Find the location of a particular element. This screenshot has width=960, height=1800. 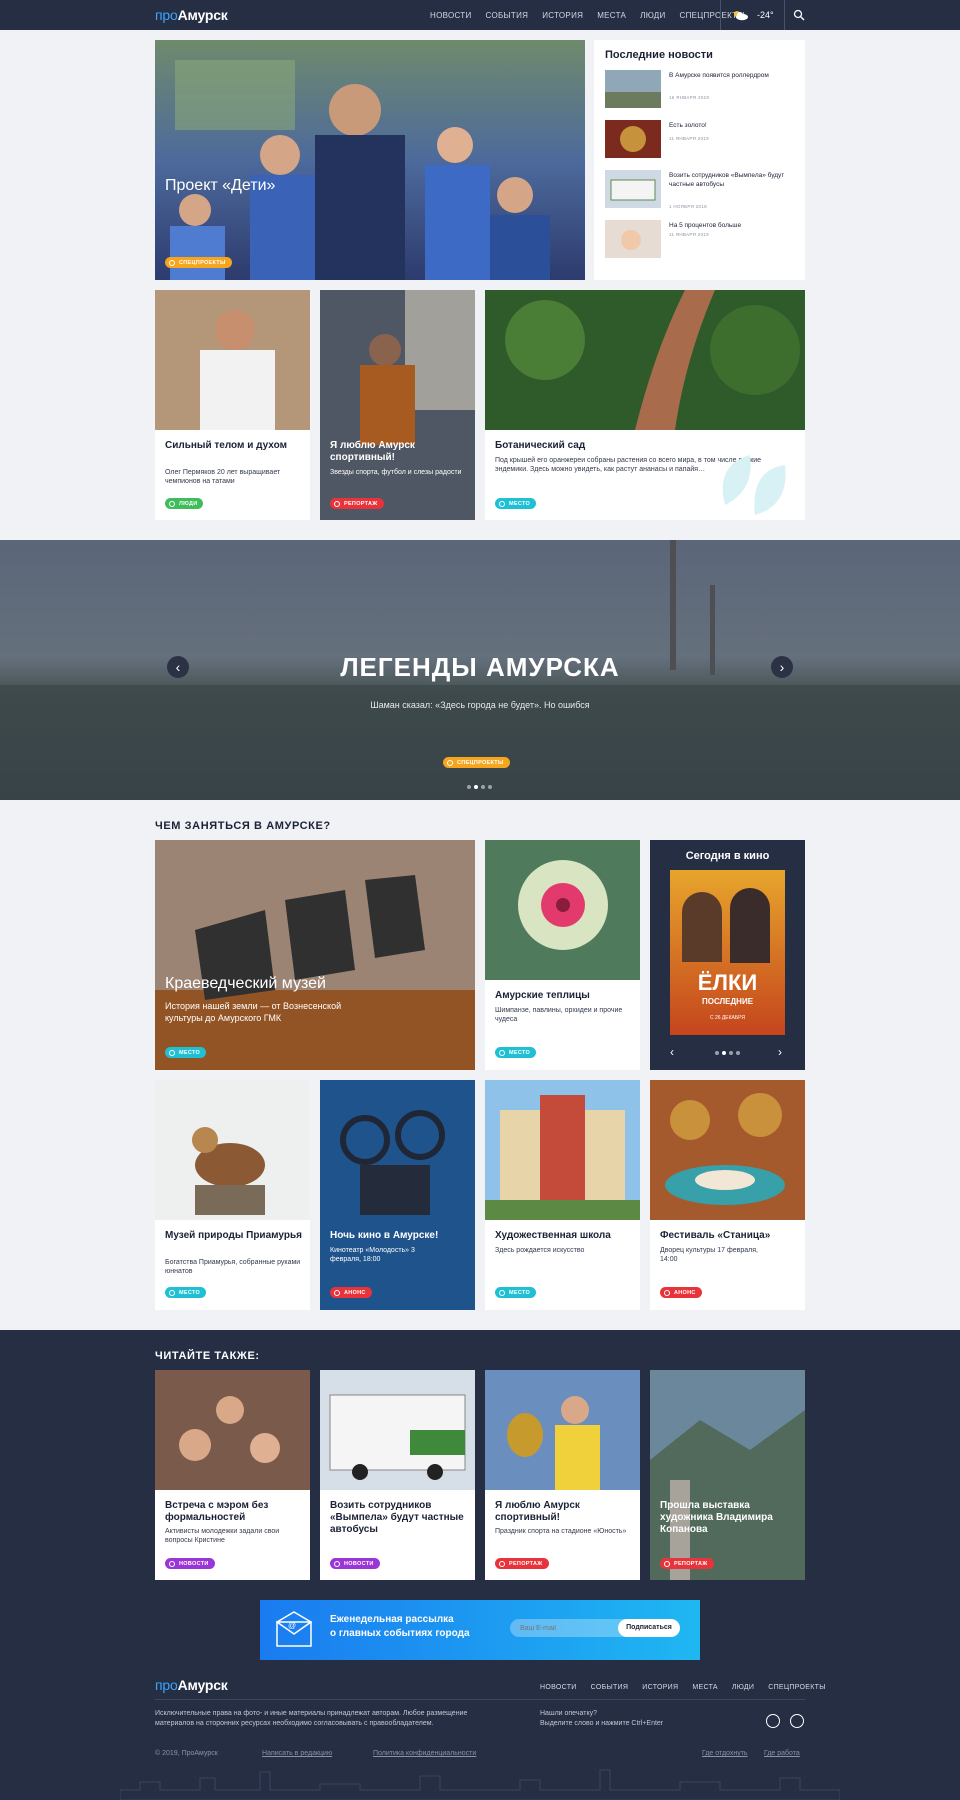

news-item: Есть золото! 11 ЯНВАРЯ 2019 is located at coordinates (700, 140).